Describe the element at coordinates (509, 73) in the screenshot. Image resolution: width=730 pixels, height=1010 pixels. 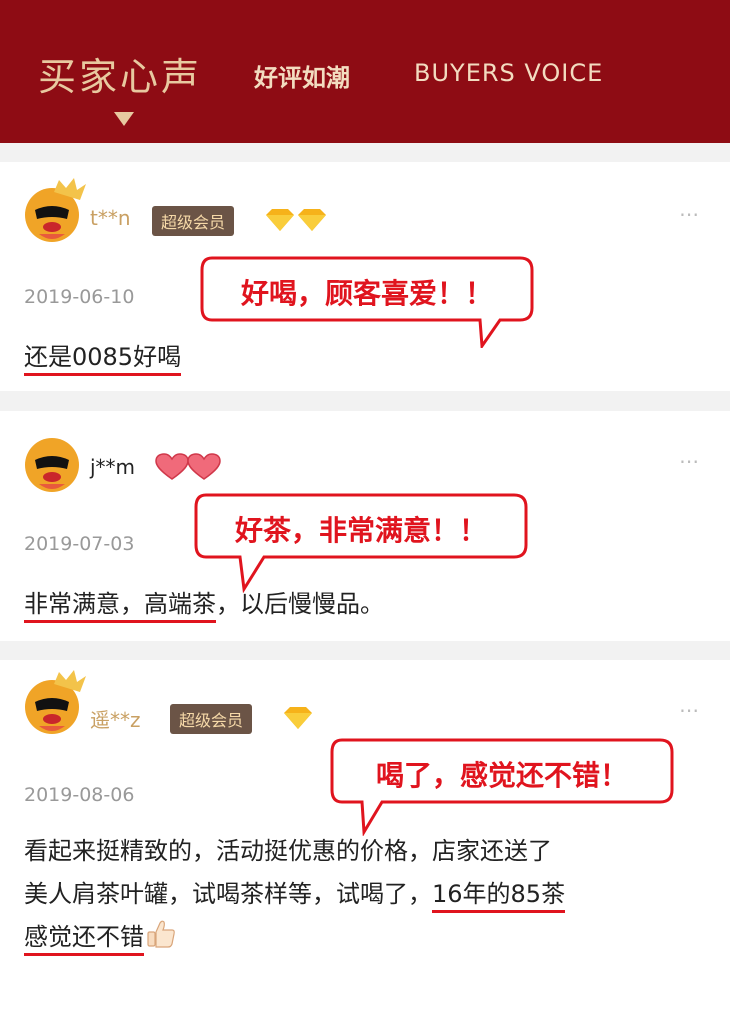
I see `page-title-en: BUYERS VOICE` at that location.